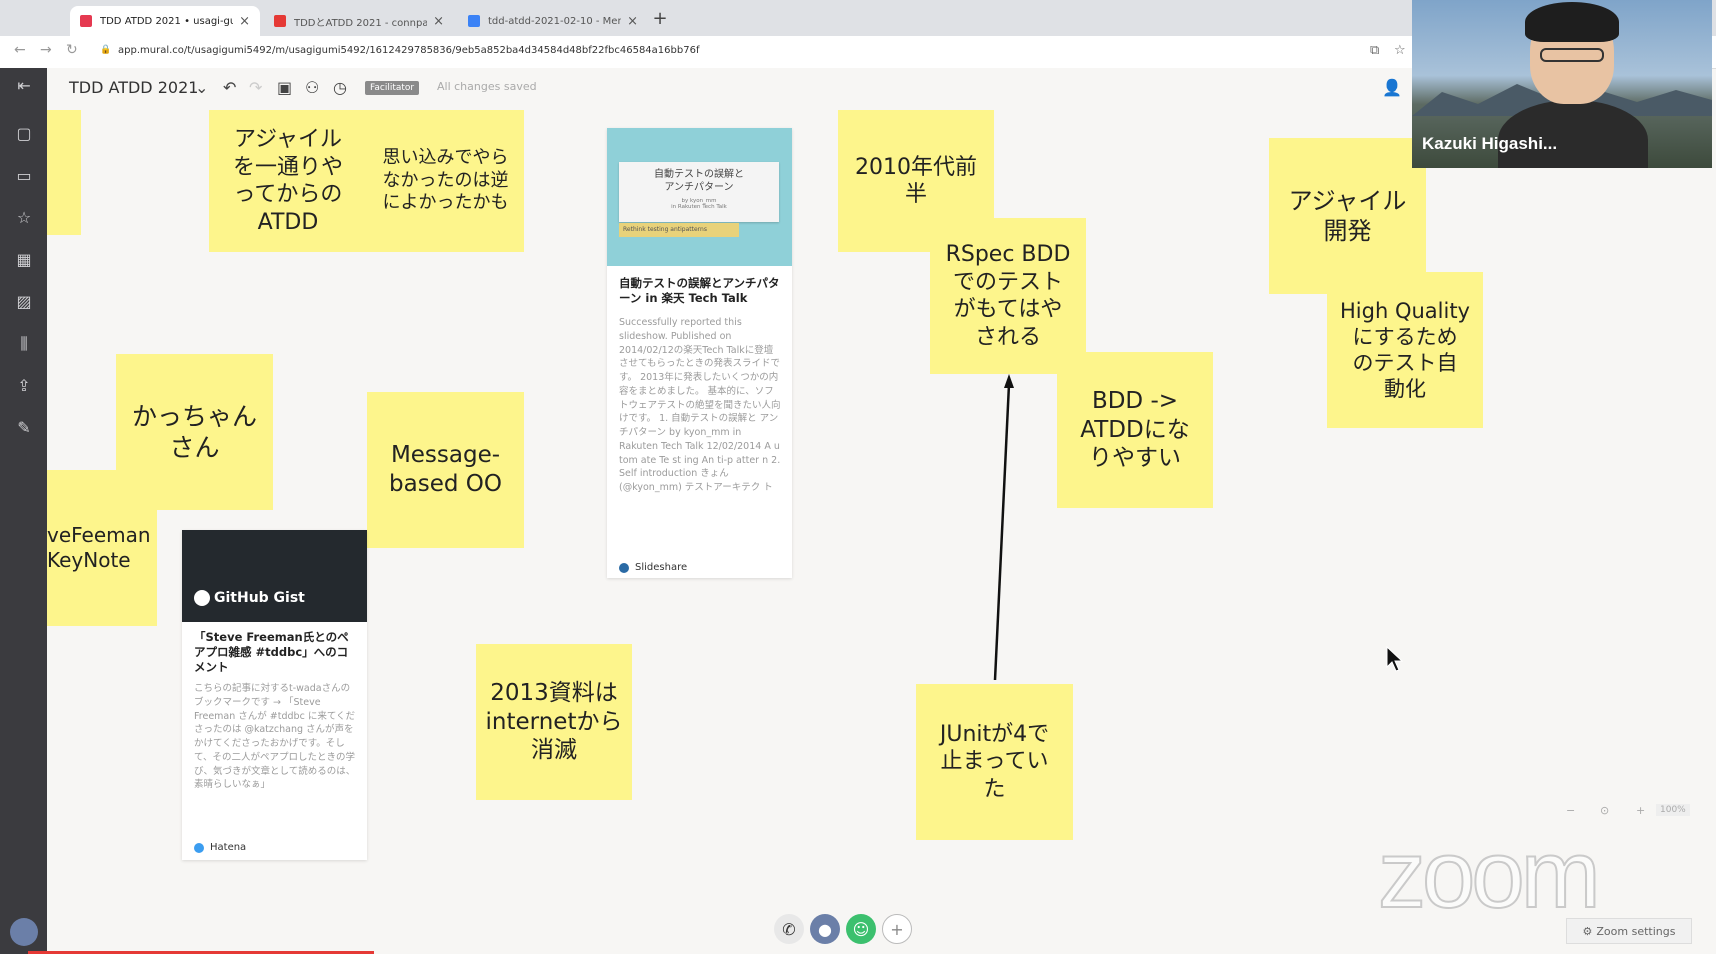 The height and width of the screenshot is (954, 1716). I want to click on sticky-note: RSpec BDD でのテスト がもてはや される, so click(1008, 296).